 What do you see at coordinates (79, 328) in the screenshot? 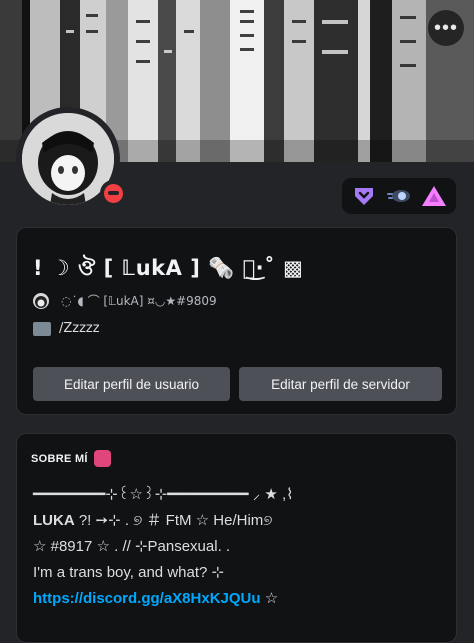
I see `custom-status-text: /Zzzzz` at bounding box center [79, 328].